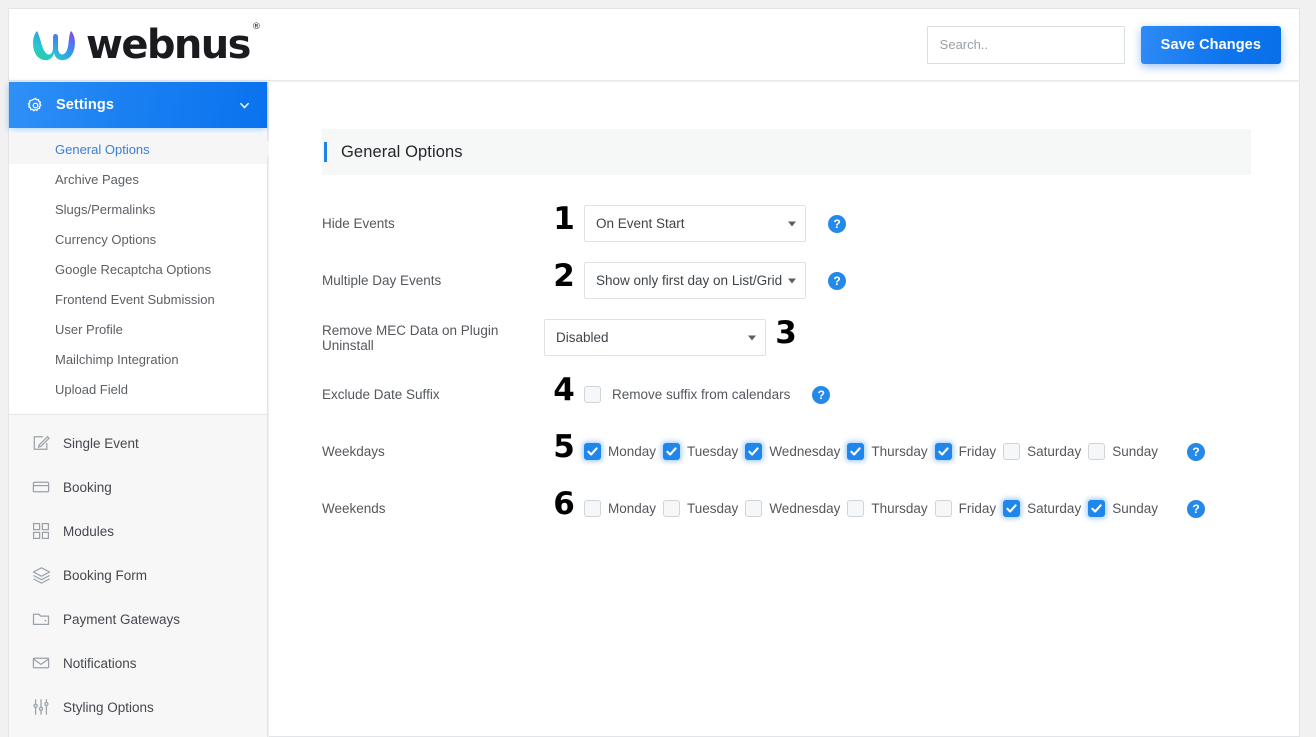  What do you see at coordinates (655, 337) in the screenshot?
I see `select-remove-mec-data-on-plugin-uninstall: Disabled` at bounding box center [655, 337].